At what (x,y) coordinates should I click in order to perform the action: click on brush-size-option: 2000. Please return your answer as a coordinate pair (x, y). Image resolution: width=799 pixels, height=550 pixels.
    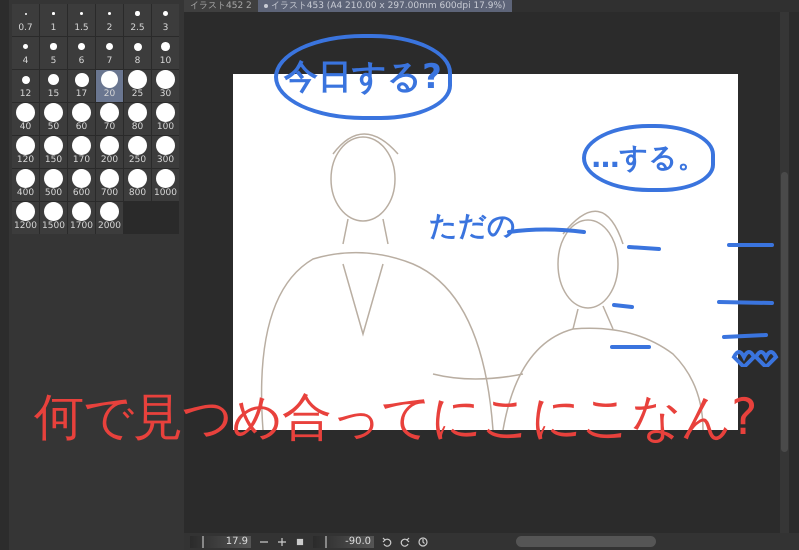
    Looking at the image, I should click on (109, 218).